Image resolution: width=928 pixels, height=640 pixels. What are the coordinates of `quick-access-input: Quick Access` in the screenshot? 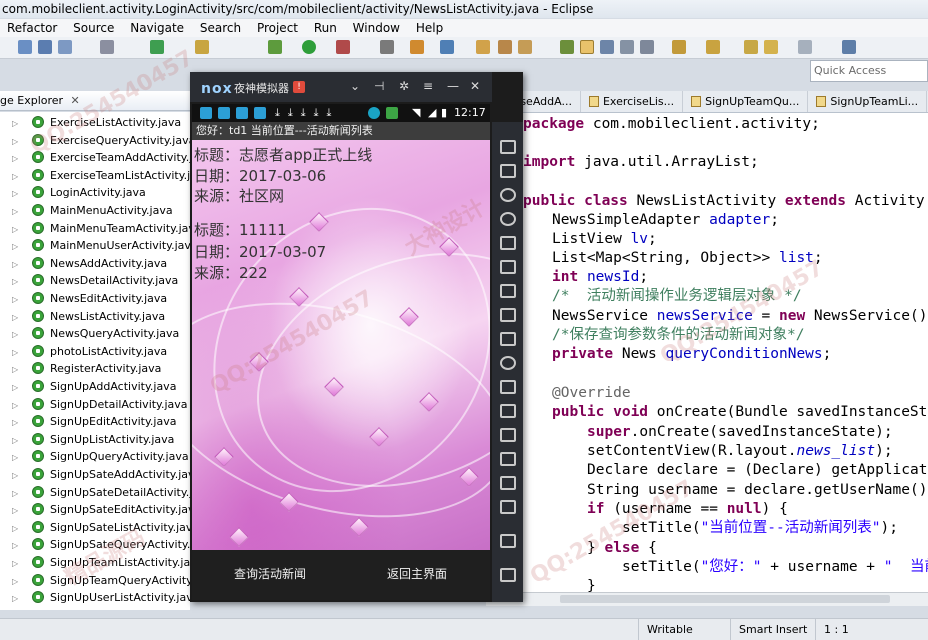 It's located at (869, 71).